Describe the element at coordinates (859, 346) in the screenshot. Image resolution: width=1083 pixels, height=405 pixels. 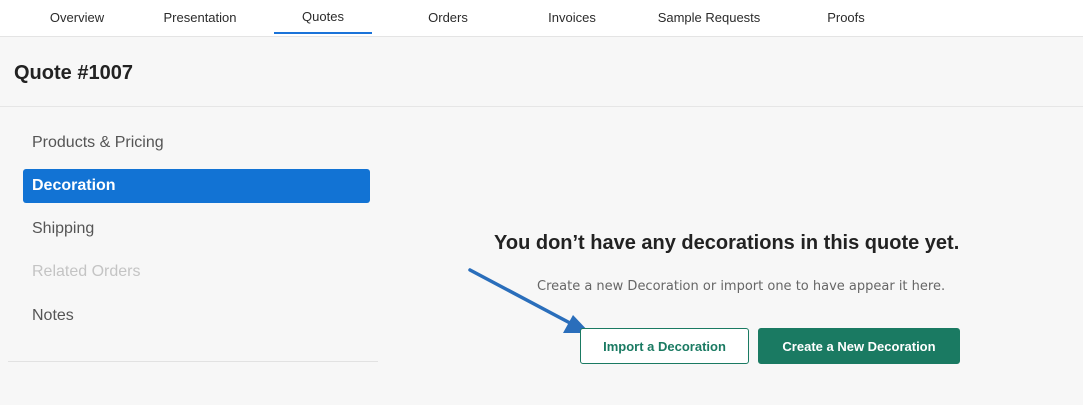
I see `create-decoration-button: Create a New Decoration` at that location.